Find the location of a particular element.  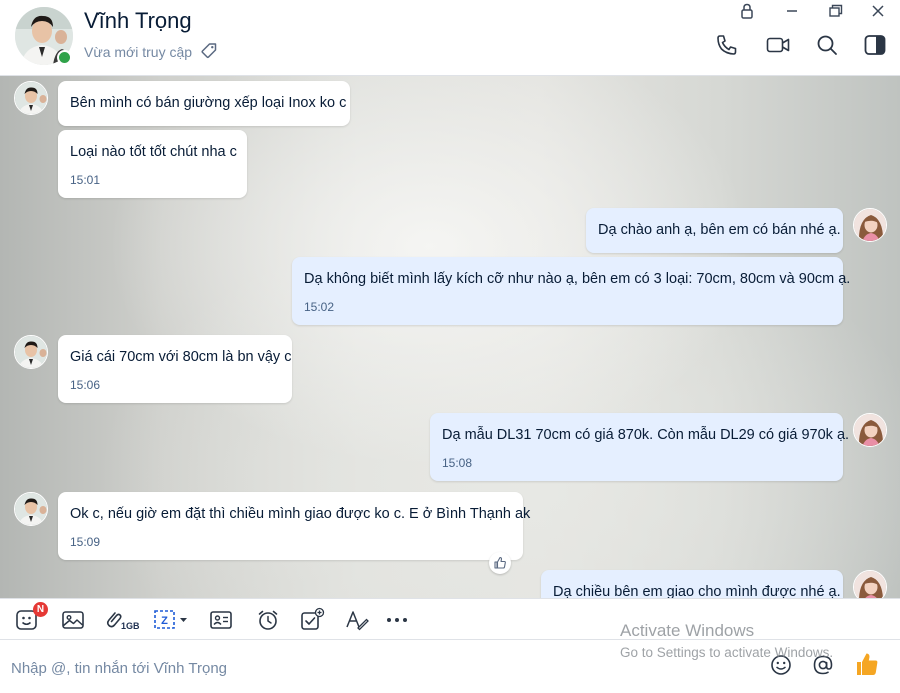

thumbs-up-icon is located at coordinates (500, 562).